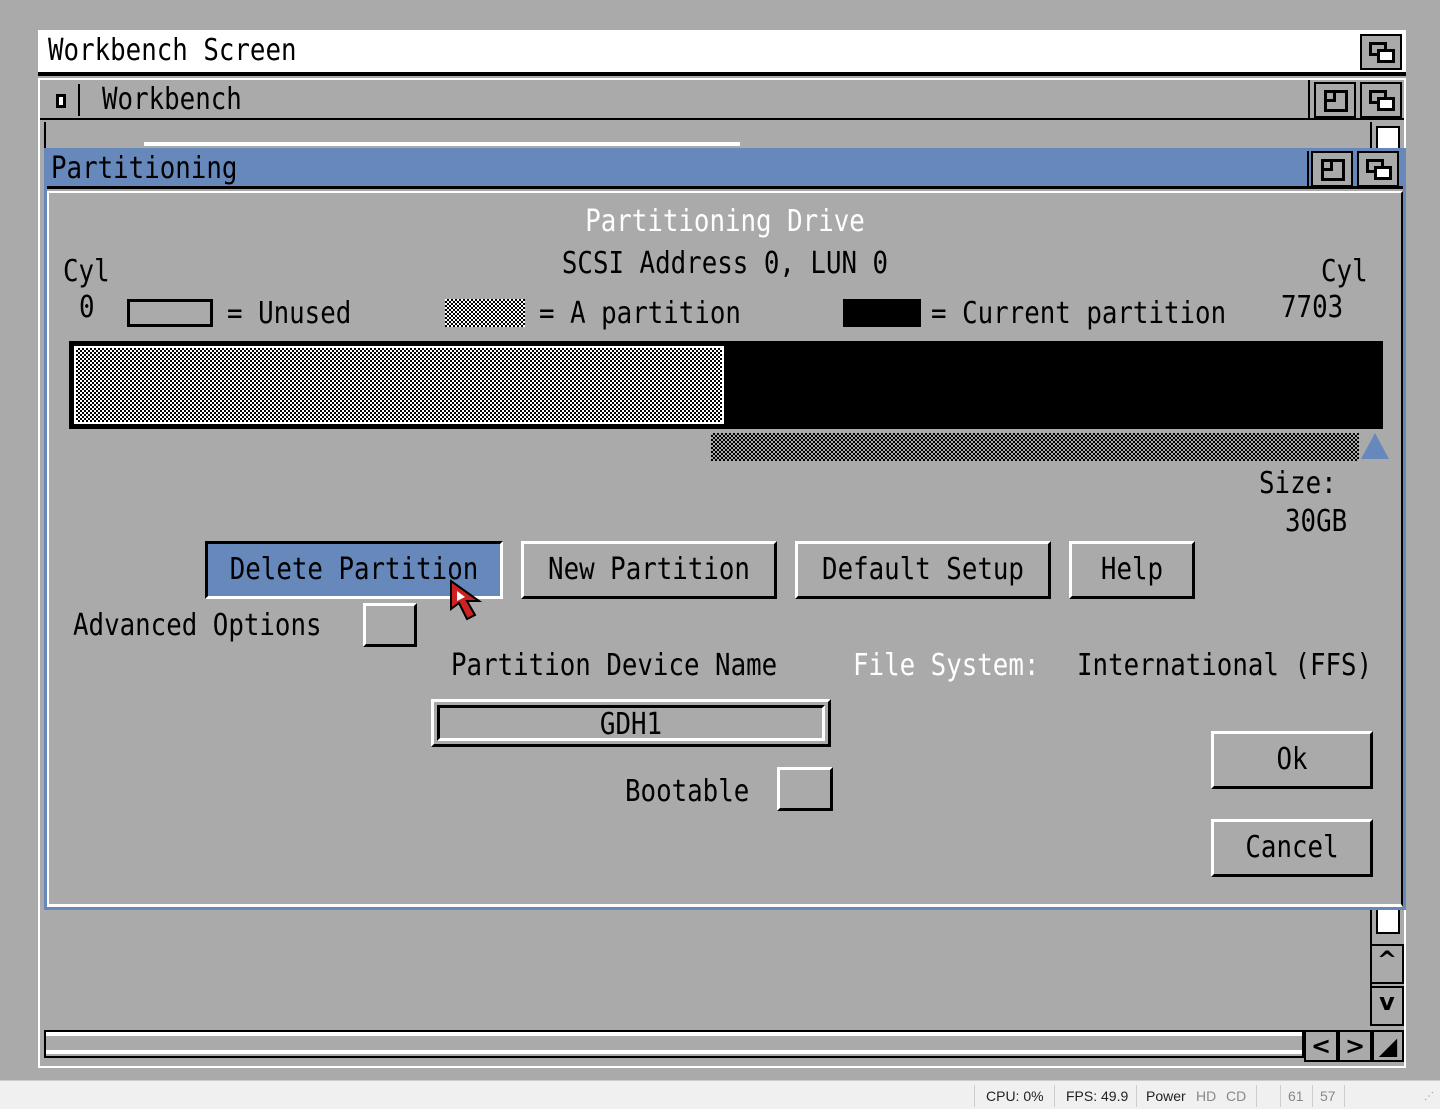 The height and width of the screenshot is (1109, 1440). What do you see at coordinates (1328, 1096) in the screenshot?
I see `drive-counter-2: 57` at bounding box center [1328, 1096].